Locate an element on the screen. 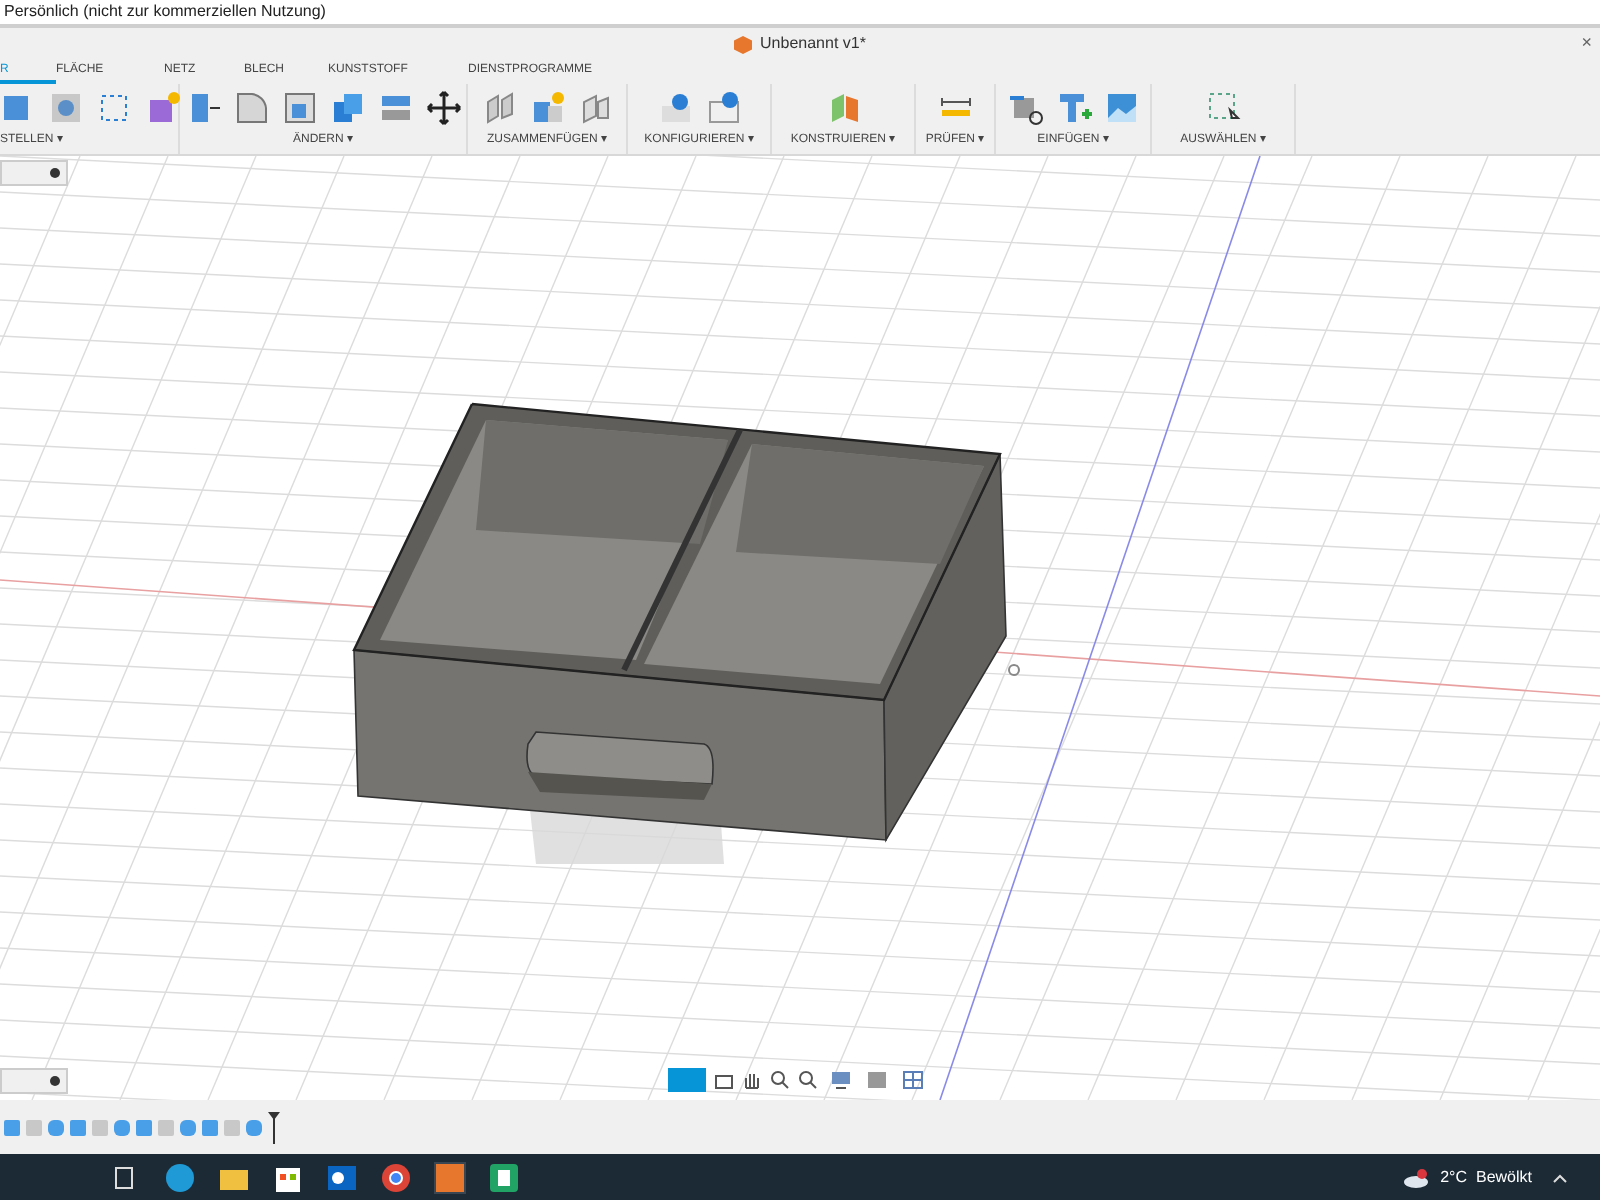 Image resolution: width=1600 pixels, height=1200 pixels. insert-link-icon is located at coordinates (1025, 108).